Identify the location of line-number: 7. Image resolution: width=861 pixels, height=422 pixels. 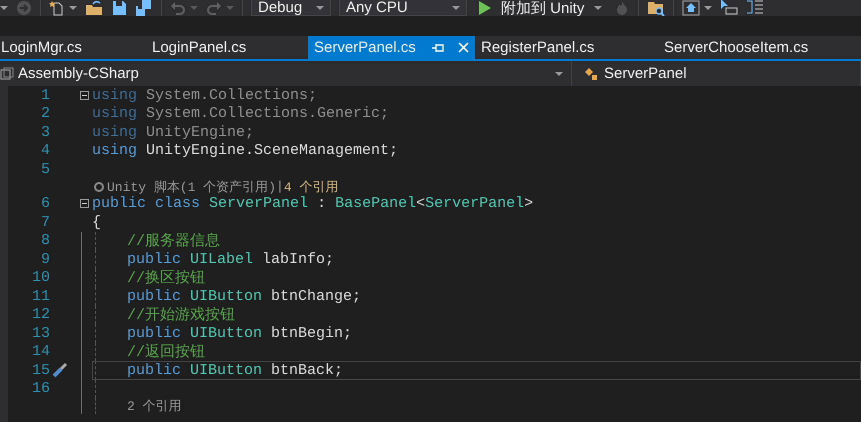
(45, 222).